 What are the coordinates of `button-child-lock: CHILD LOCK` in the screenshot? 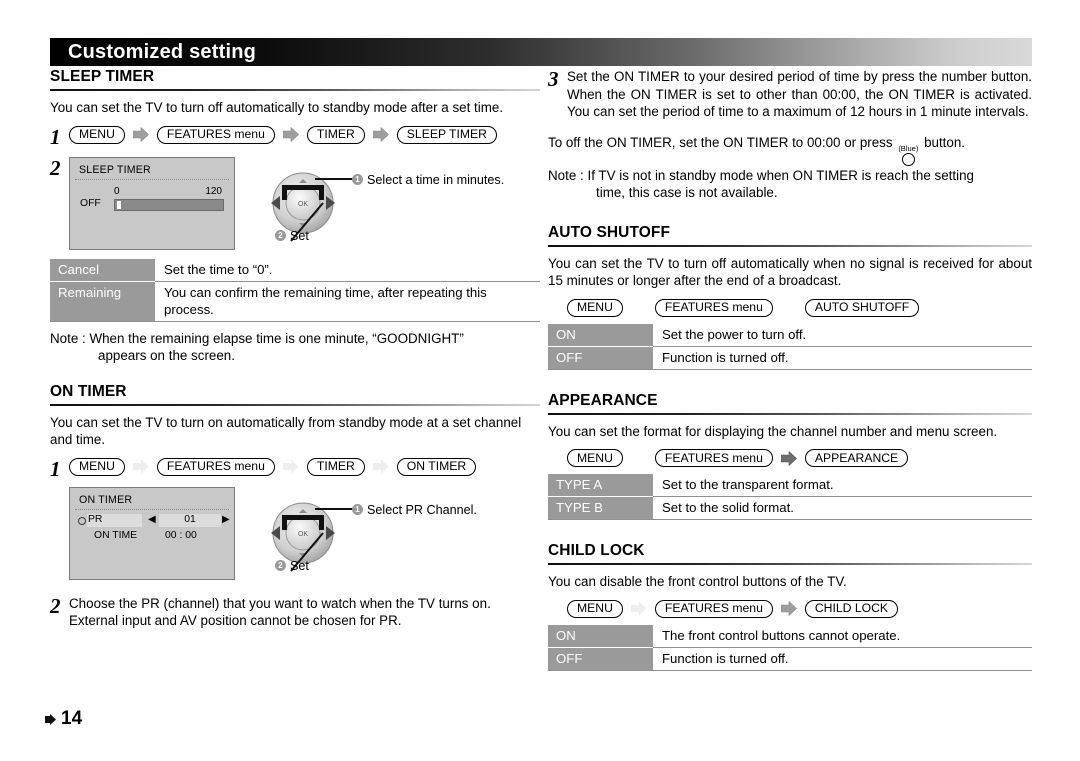 It's located at (851, 608).